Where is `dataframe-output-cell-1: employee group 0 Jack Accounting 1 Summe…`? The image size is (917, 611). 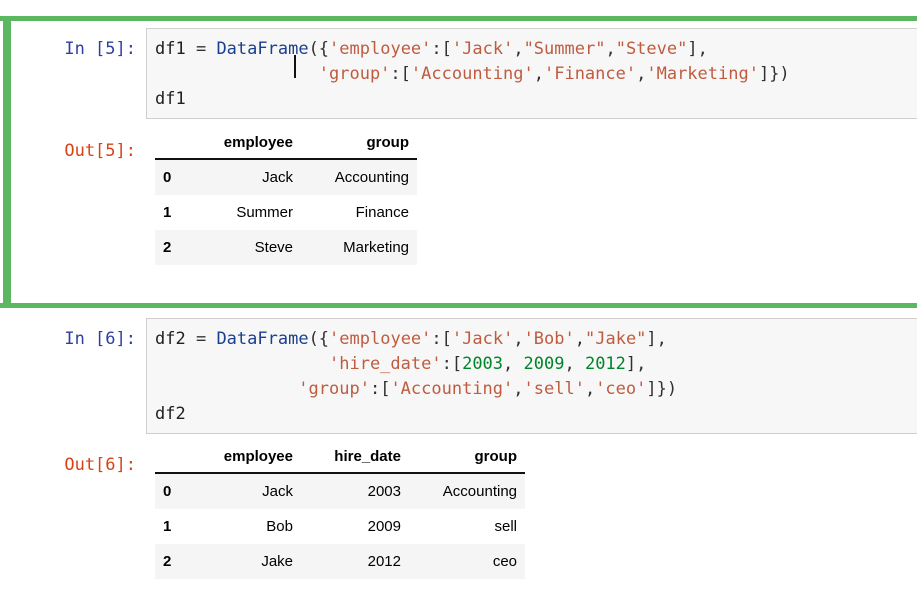 dataframe-output-cell-1: employee group 0 Jack Accounting 1 Summe… is located at coordinates (286, 197).